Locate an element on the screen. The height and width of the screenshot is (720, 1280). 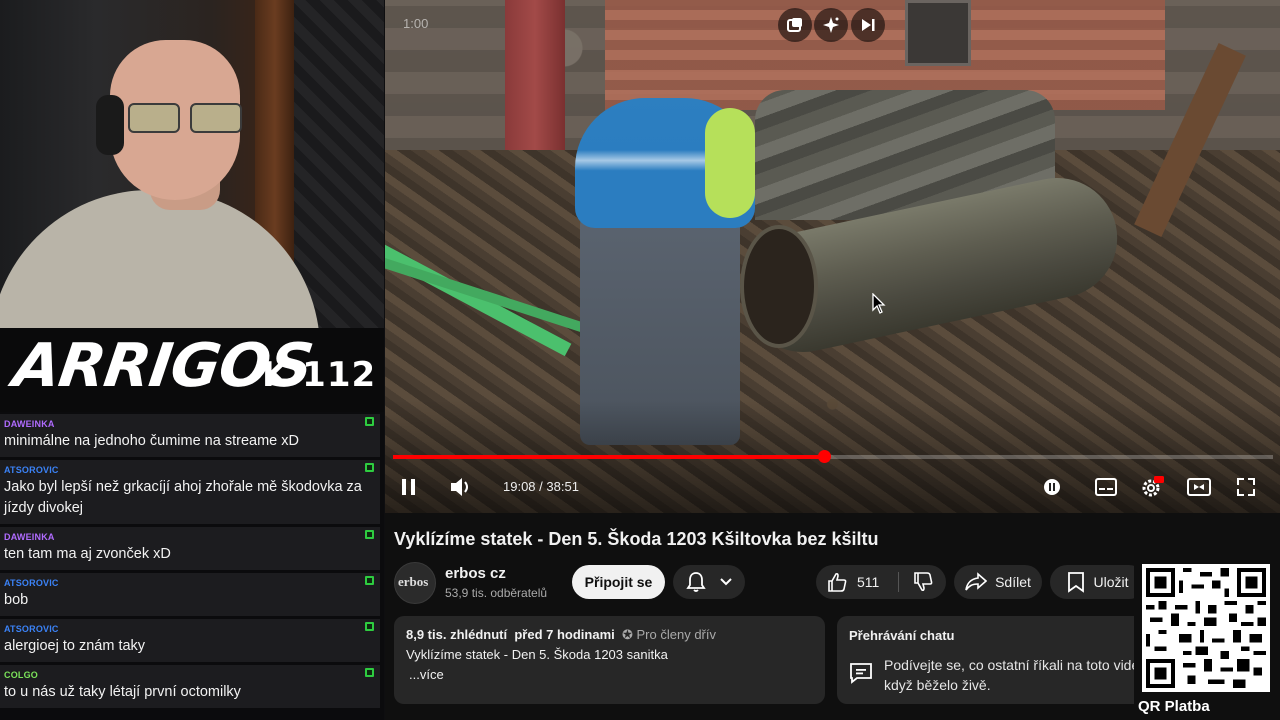
pause-icon is located at coordinates (409, 487).